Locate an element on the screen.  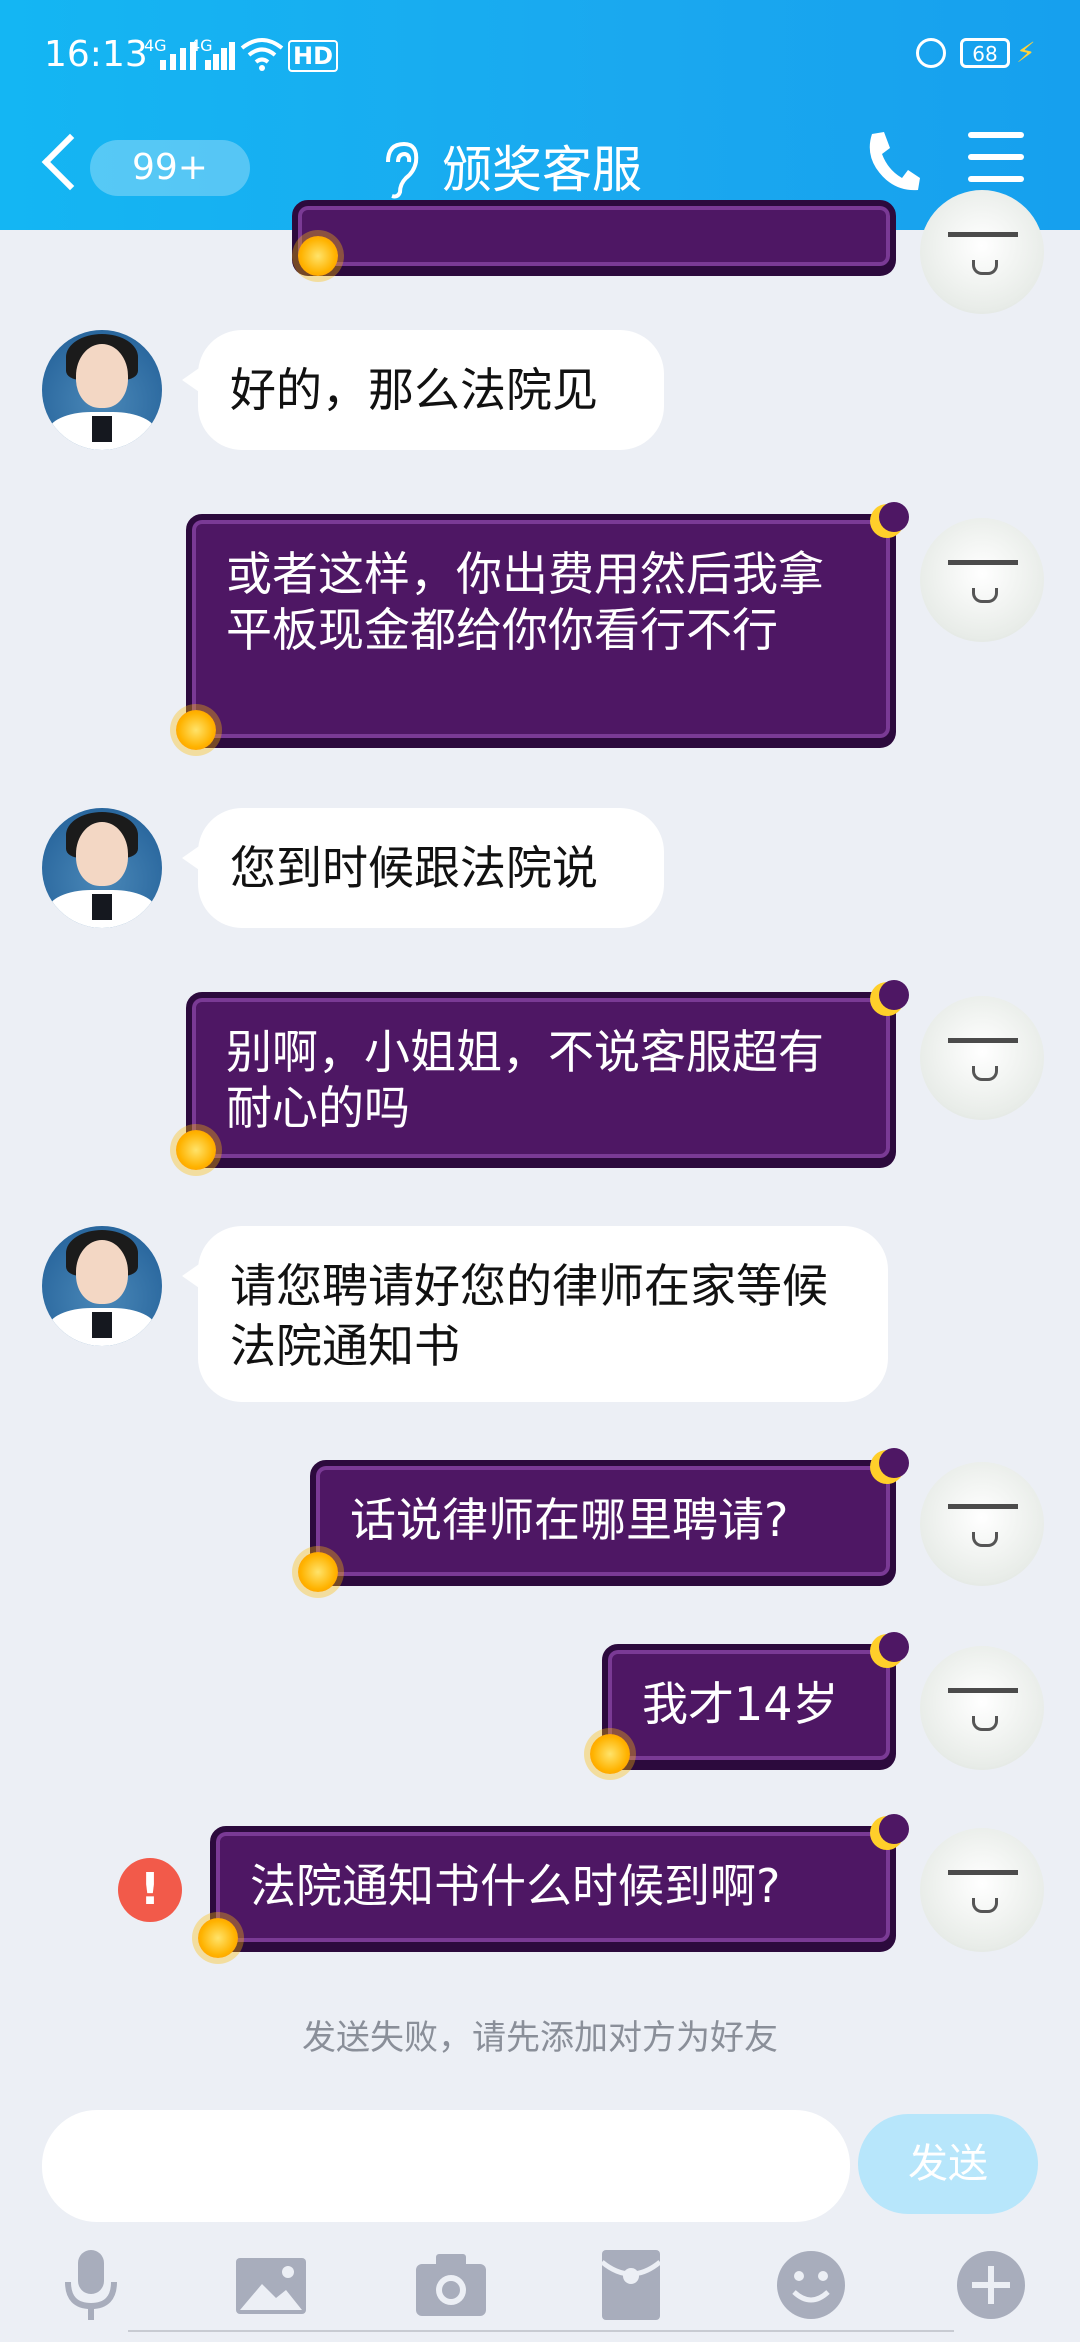
message-bubble-received: 好的，那么法院见 is located at coordinates (423, 390).